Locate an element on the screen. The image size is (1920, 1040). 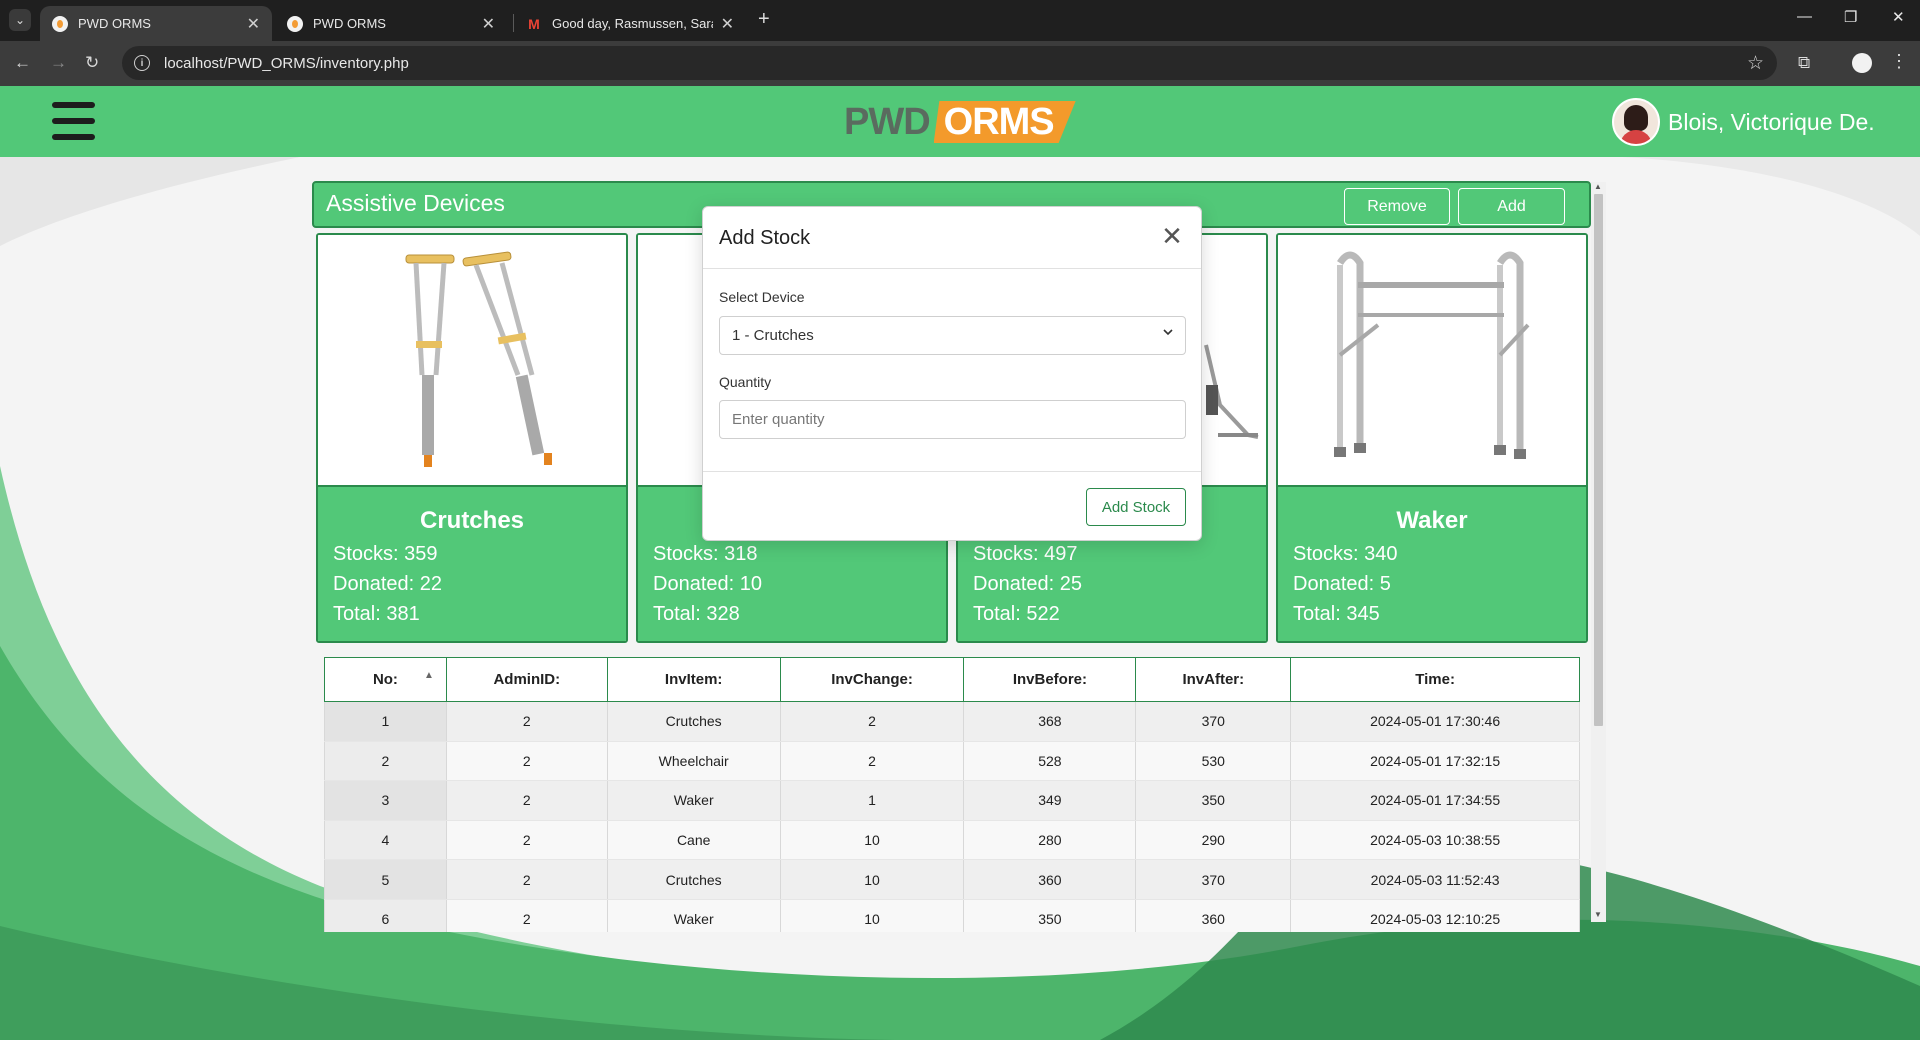
device-donated: Donated: 5 is located at coordinates (1342, 584).